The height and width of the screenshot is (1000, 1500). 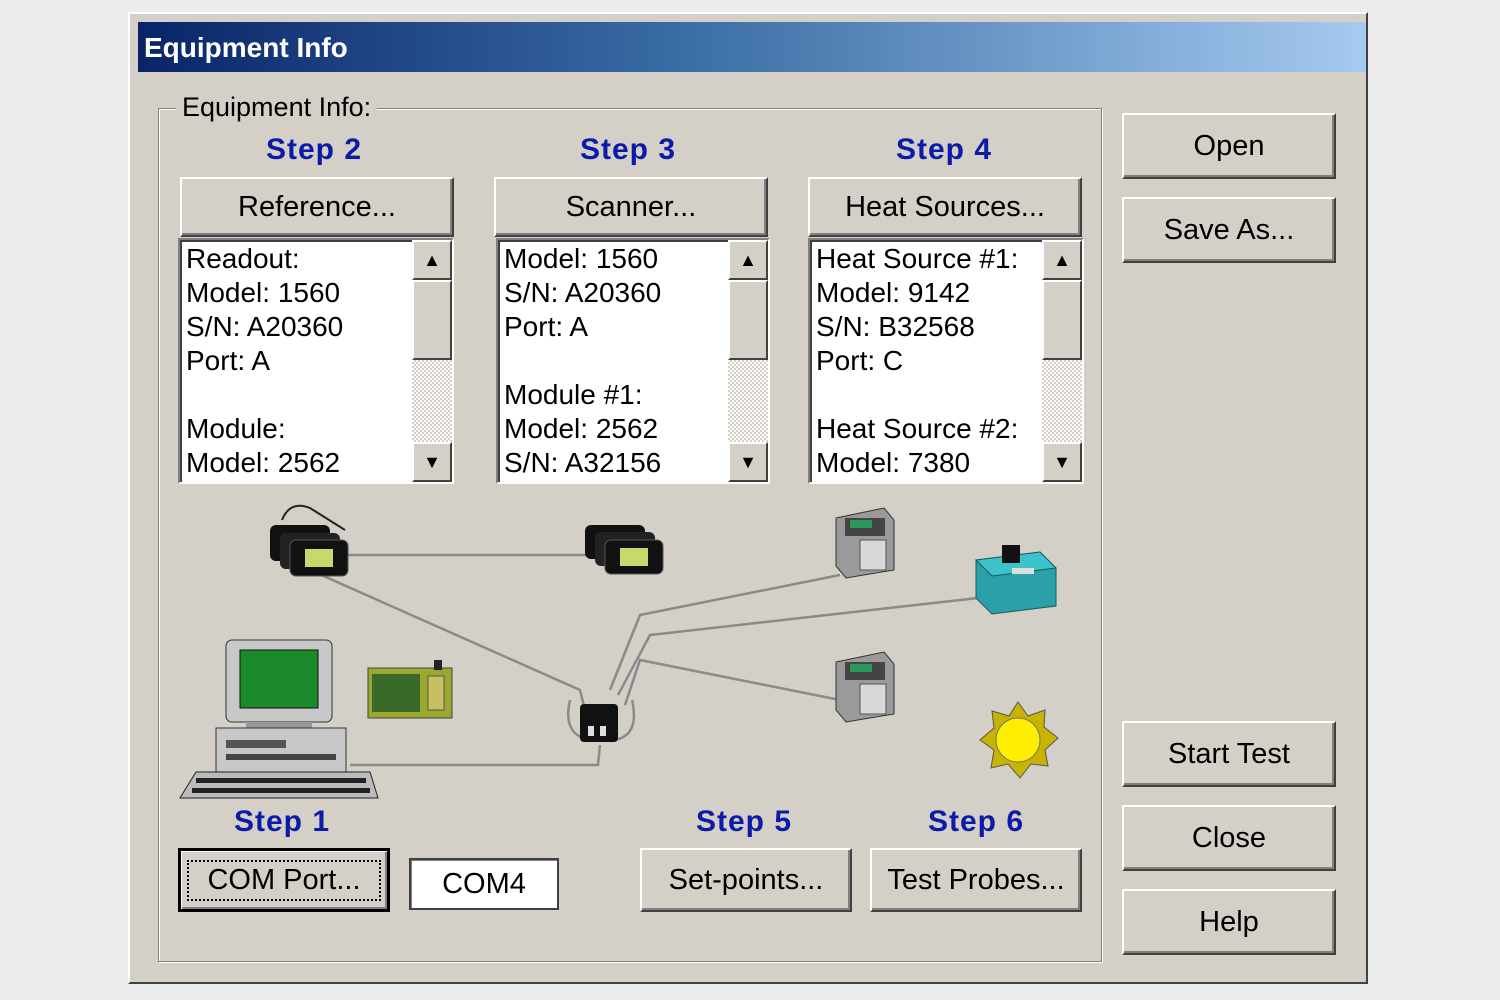 What do you see at coordinates (624, 550) in the screenshot?
I see `scanner-icon` at bounding box center [624, 550].